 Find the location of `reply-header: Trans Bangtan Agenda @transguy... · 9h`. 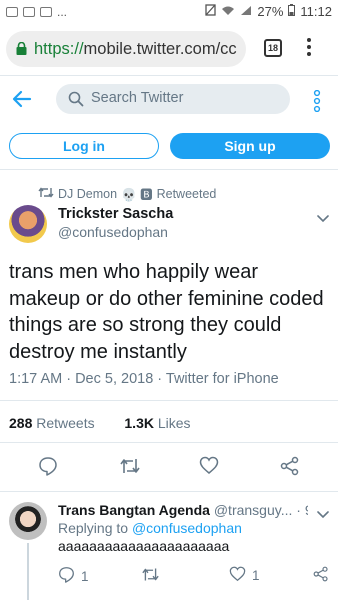

reply-header: Trans Bangtan Agenda @transguy... · 9h is located at coordinates (183, 510).